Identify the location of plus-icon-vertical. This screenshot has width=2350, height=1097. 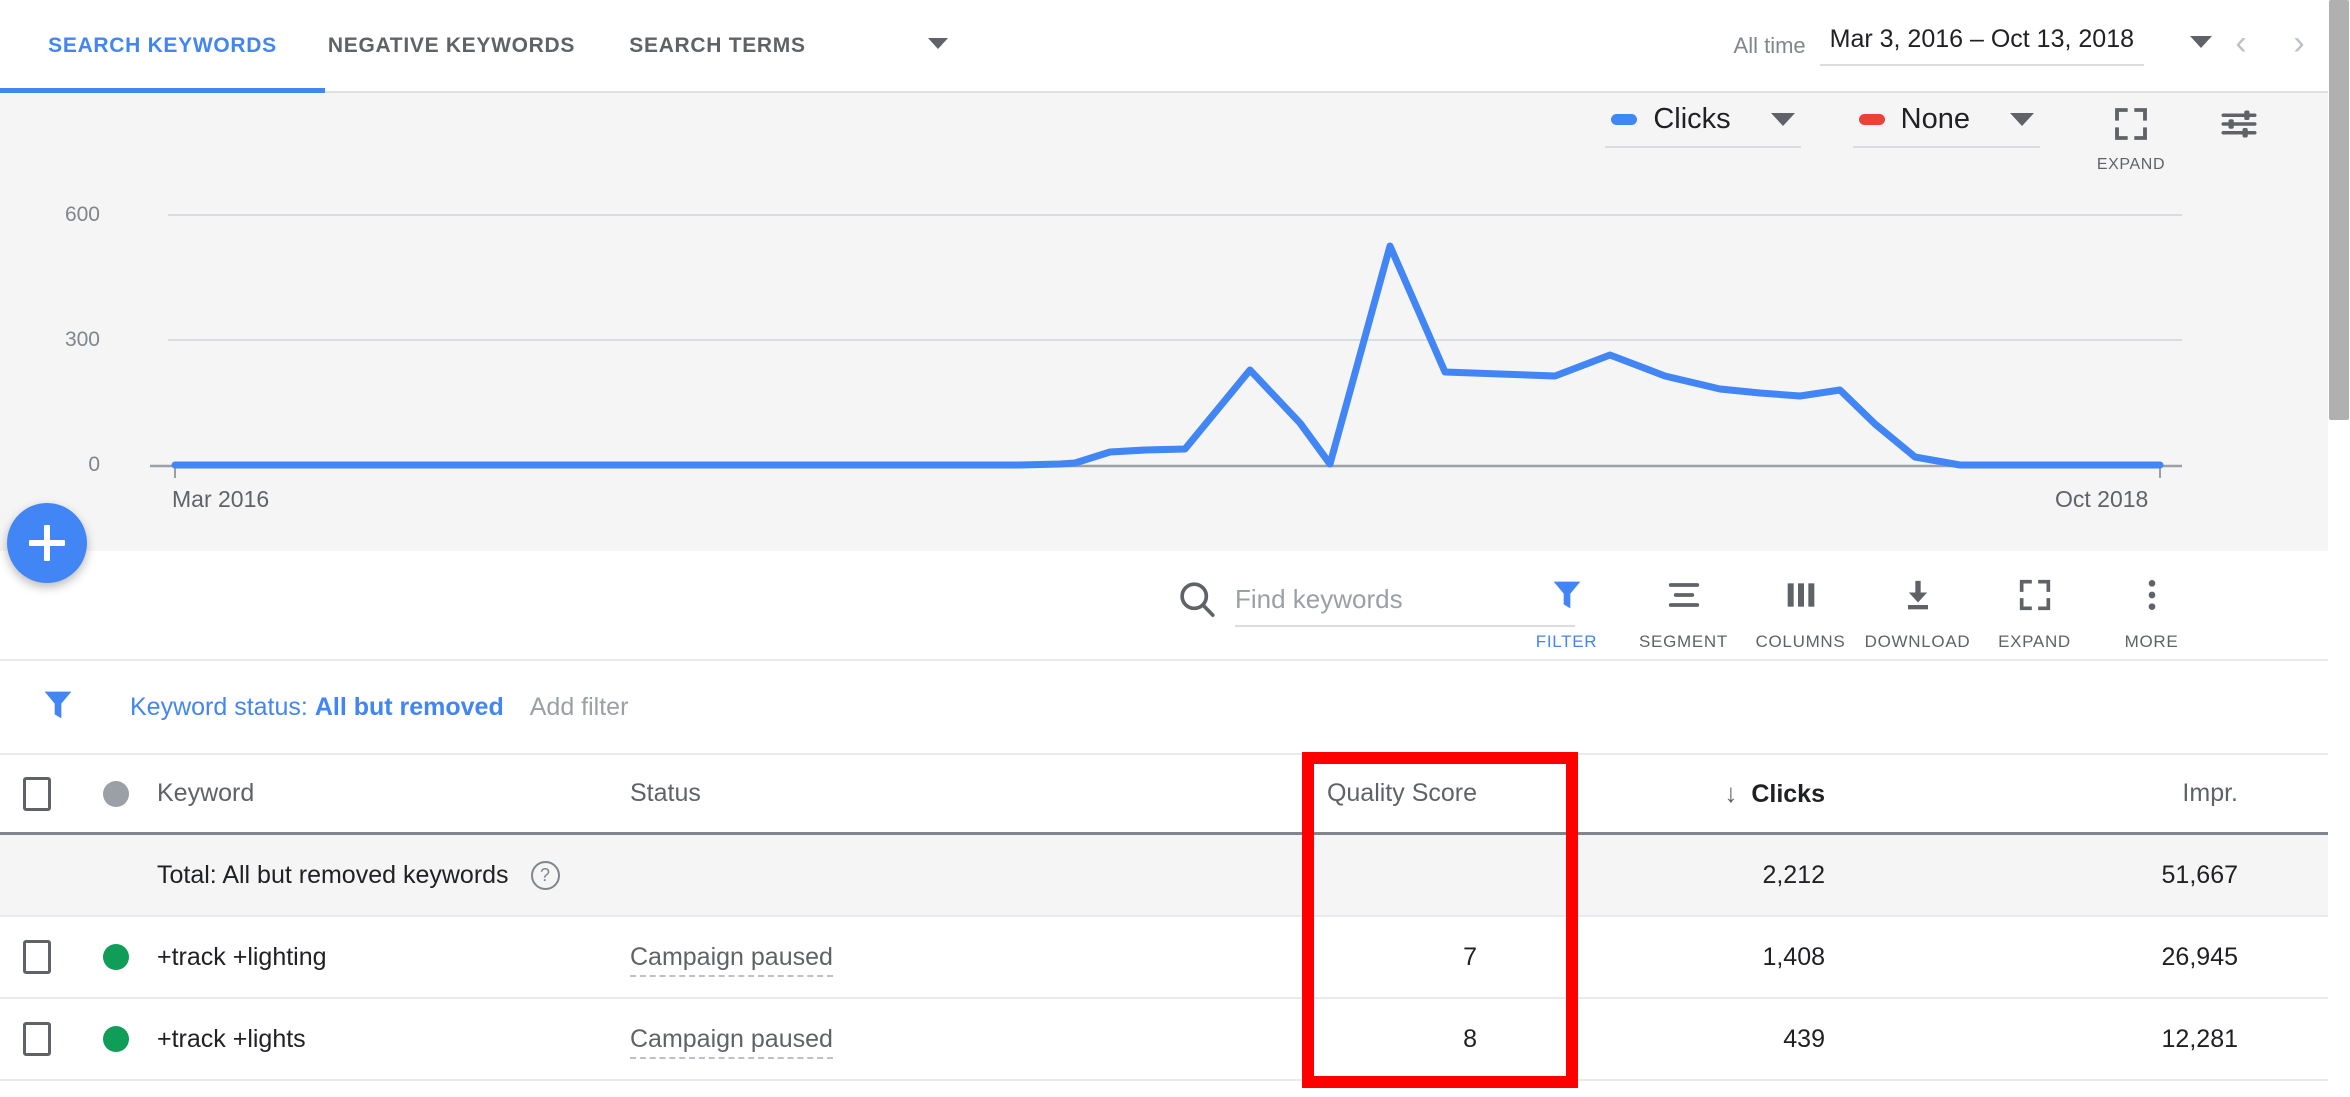
(47, 543).